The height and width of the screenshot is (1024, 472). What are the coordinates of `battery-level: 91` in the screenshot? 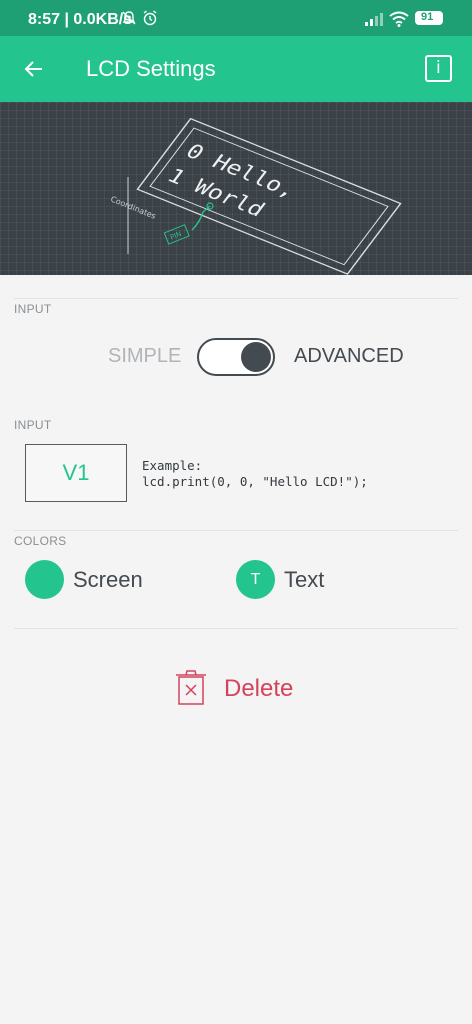 It's located at (427, 17).